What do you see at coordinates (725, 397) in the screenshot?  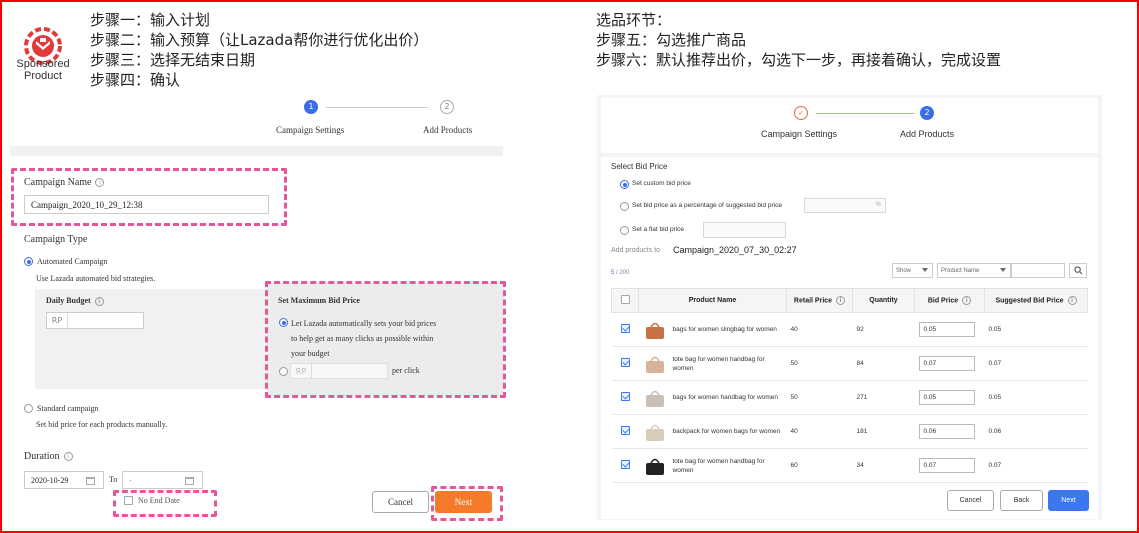 I see `product-name: bags for women handbag for women` at bounding box center [725, 397].